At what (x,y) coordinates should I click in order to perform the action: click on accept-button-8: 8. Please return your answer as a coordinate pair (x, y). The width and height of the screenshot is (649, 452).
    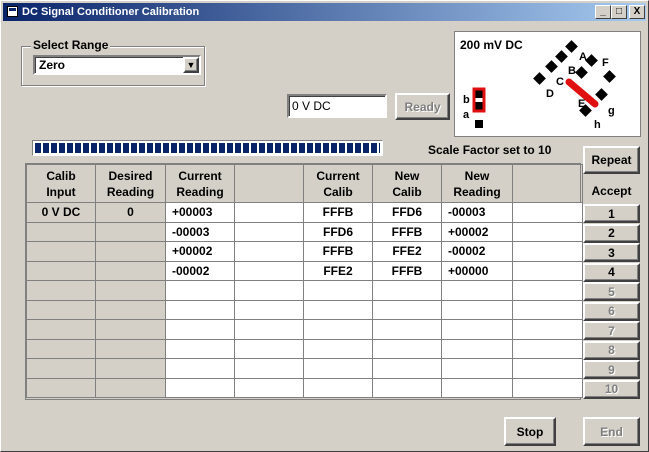
    Looking at the image, I should click on (611, 350).